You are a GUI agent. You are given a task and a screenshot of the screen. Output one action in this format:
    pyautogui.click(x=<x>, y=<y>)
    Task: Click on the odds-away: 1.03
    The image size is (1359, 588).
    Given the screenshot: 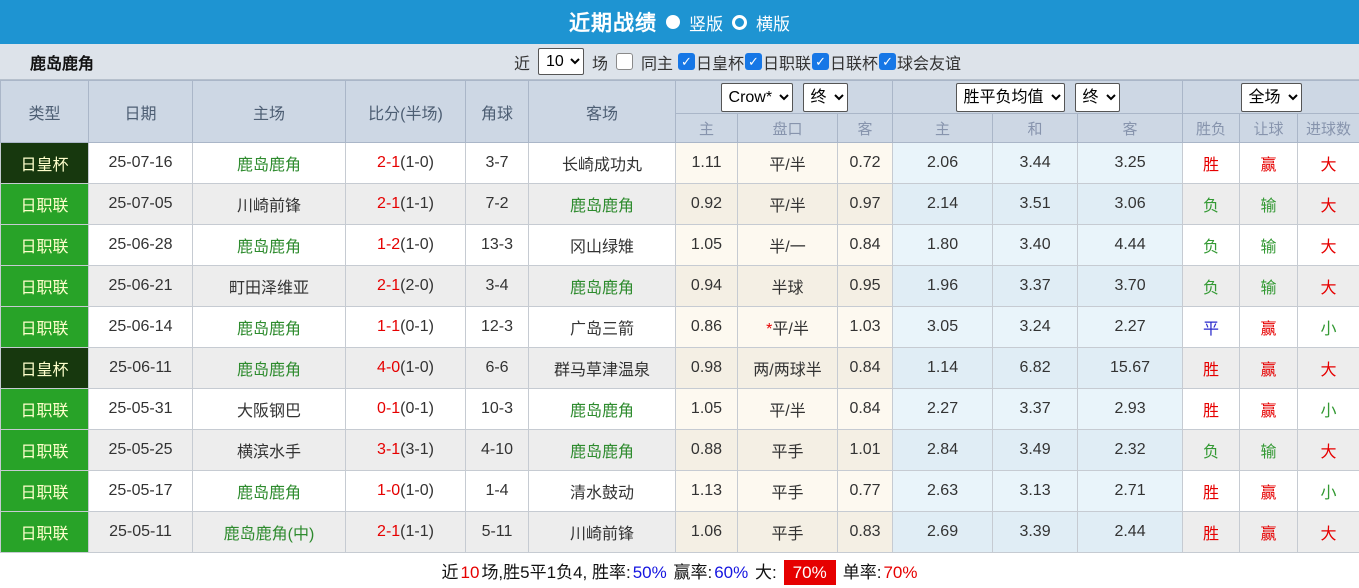 What is the action you would take?
    pyautogui.click(x=865, y=327)
    